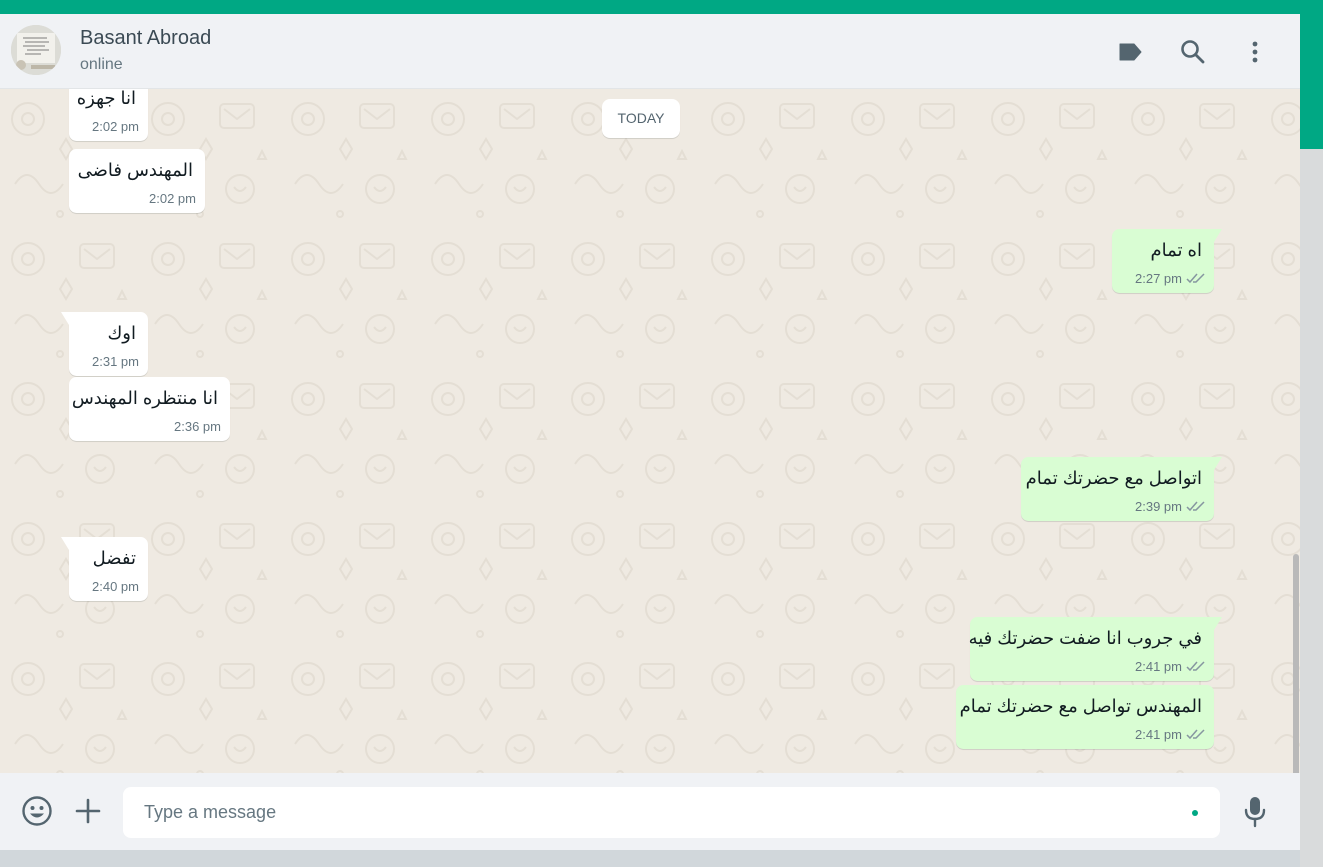 Image resolution: width=1323 pixels, height=867 pixels. I want to click on window-right-edge, so click(1311, 508).